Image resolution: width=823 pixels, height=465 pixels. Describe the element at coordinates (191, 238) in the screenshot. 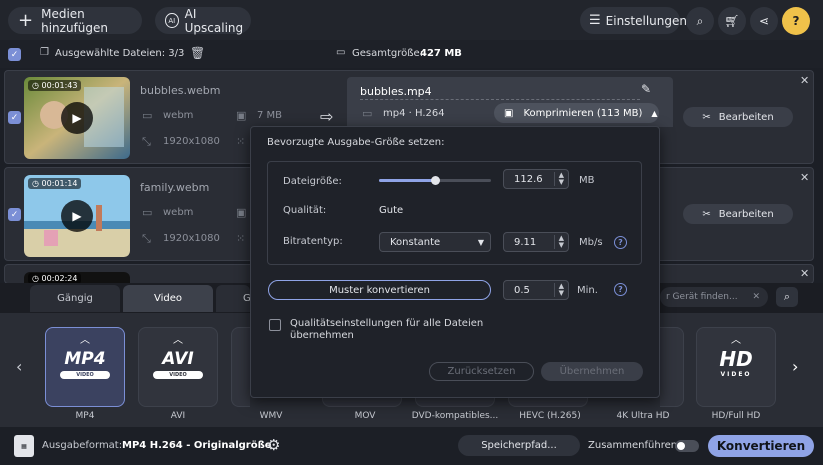

I see `file-resolution: 1920x1080` at that location.